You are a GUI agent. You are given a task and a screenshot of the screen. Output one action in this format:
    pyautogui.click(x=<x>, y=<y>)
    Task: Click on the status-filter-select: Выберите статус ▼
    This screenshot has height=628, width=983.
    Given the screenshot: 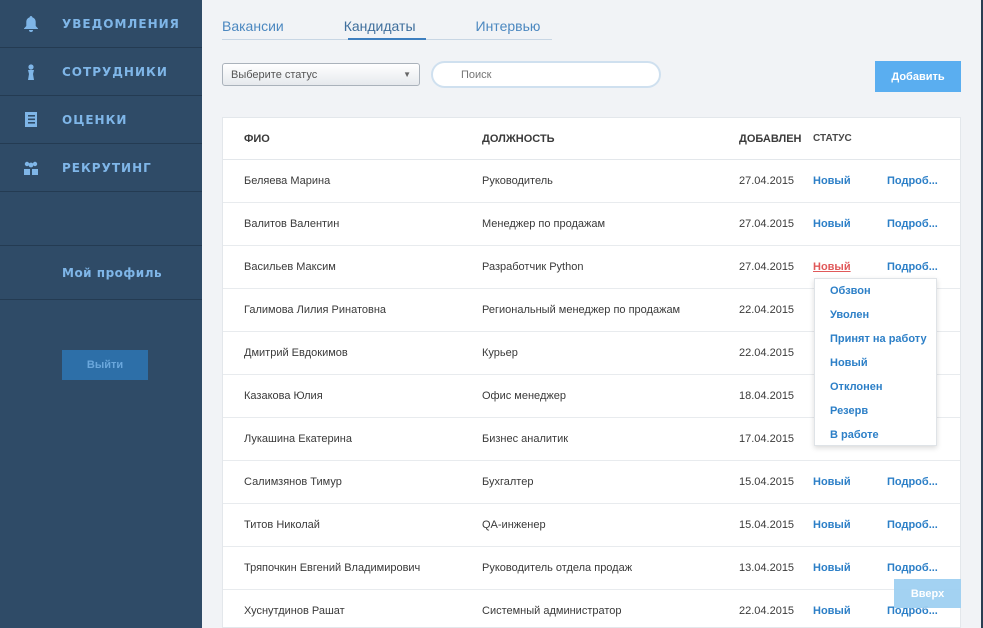 What is the action you would take?
    pyautogui.click(x=321, y=74)
    